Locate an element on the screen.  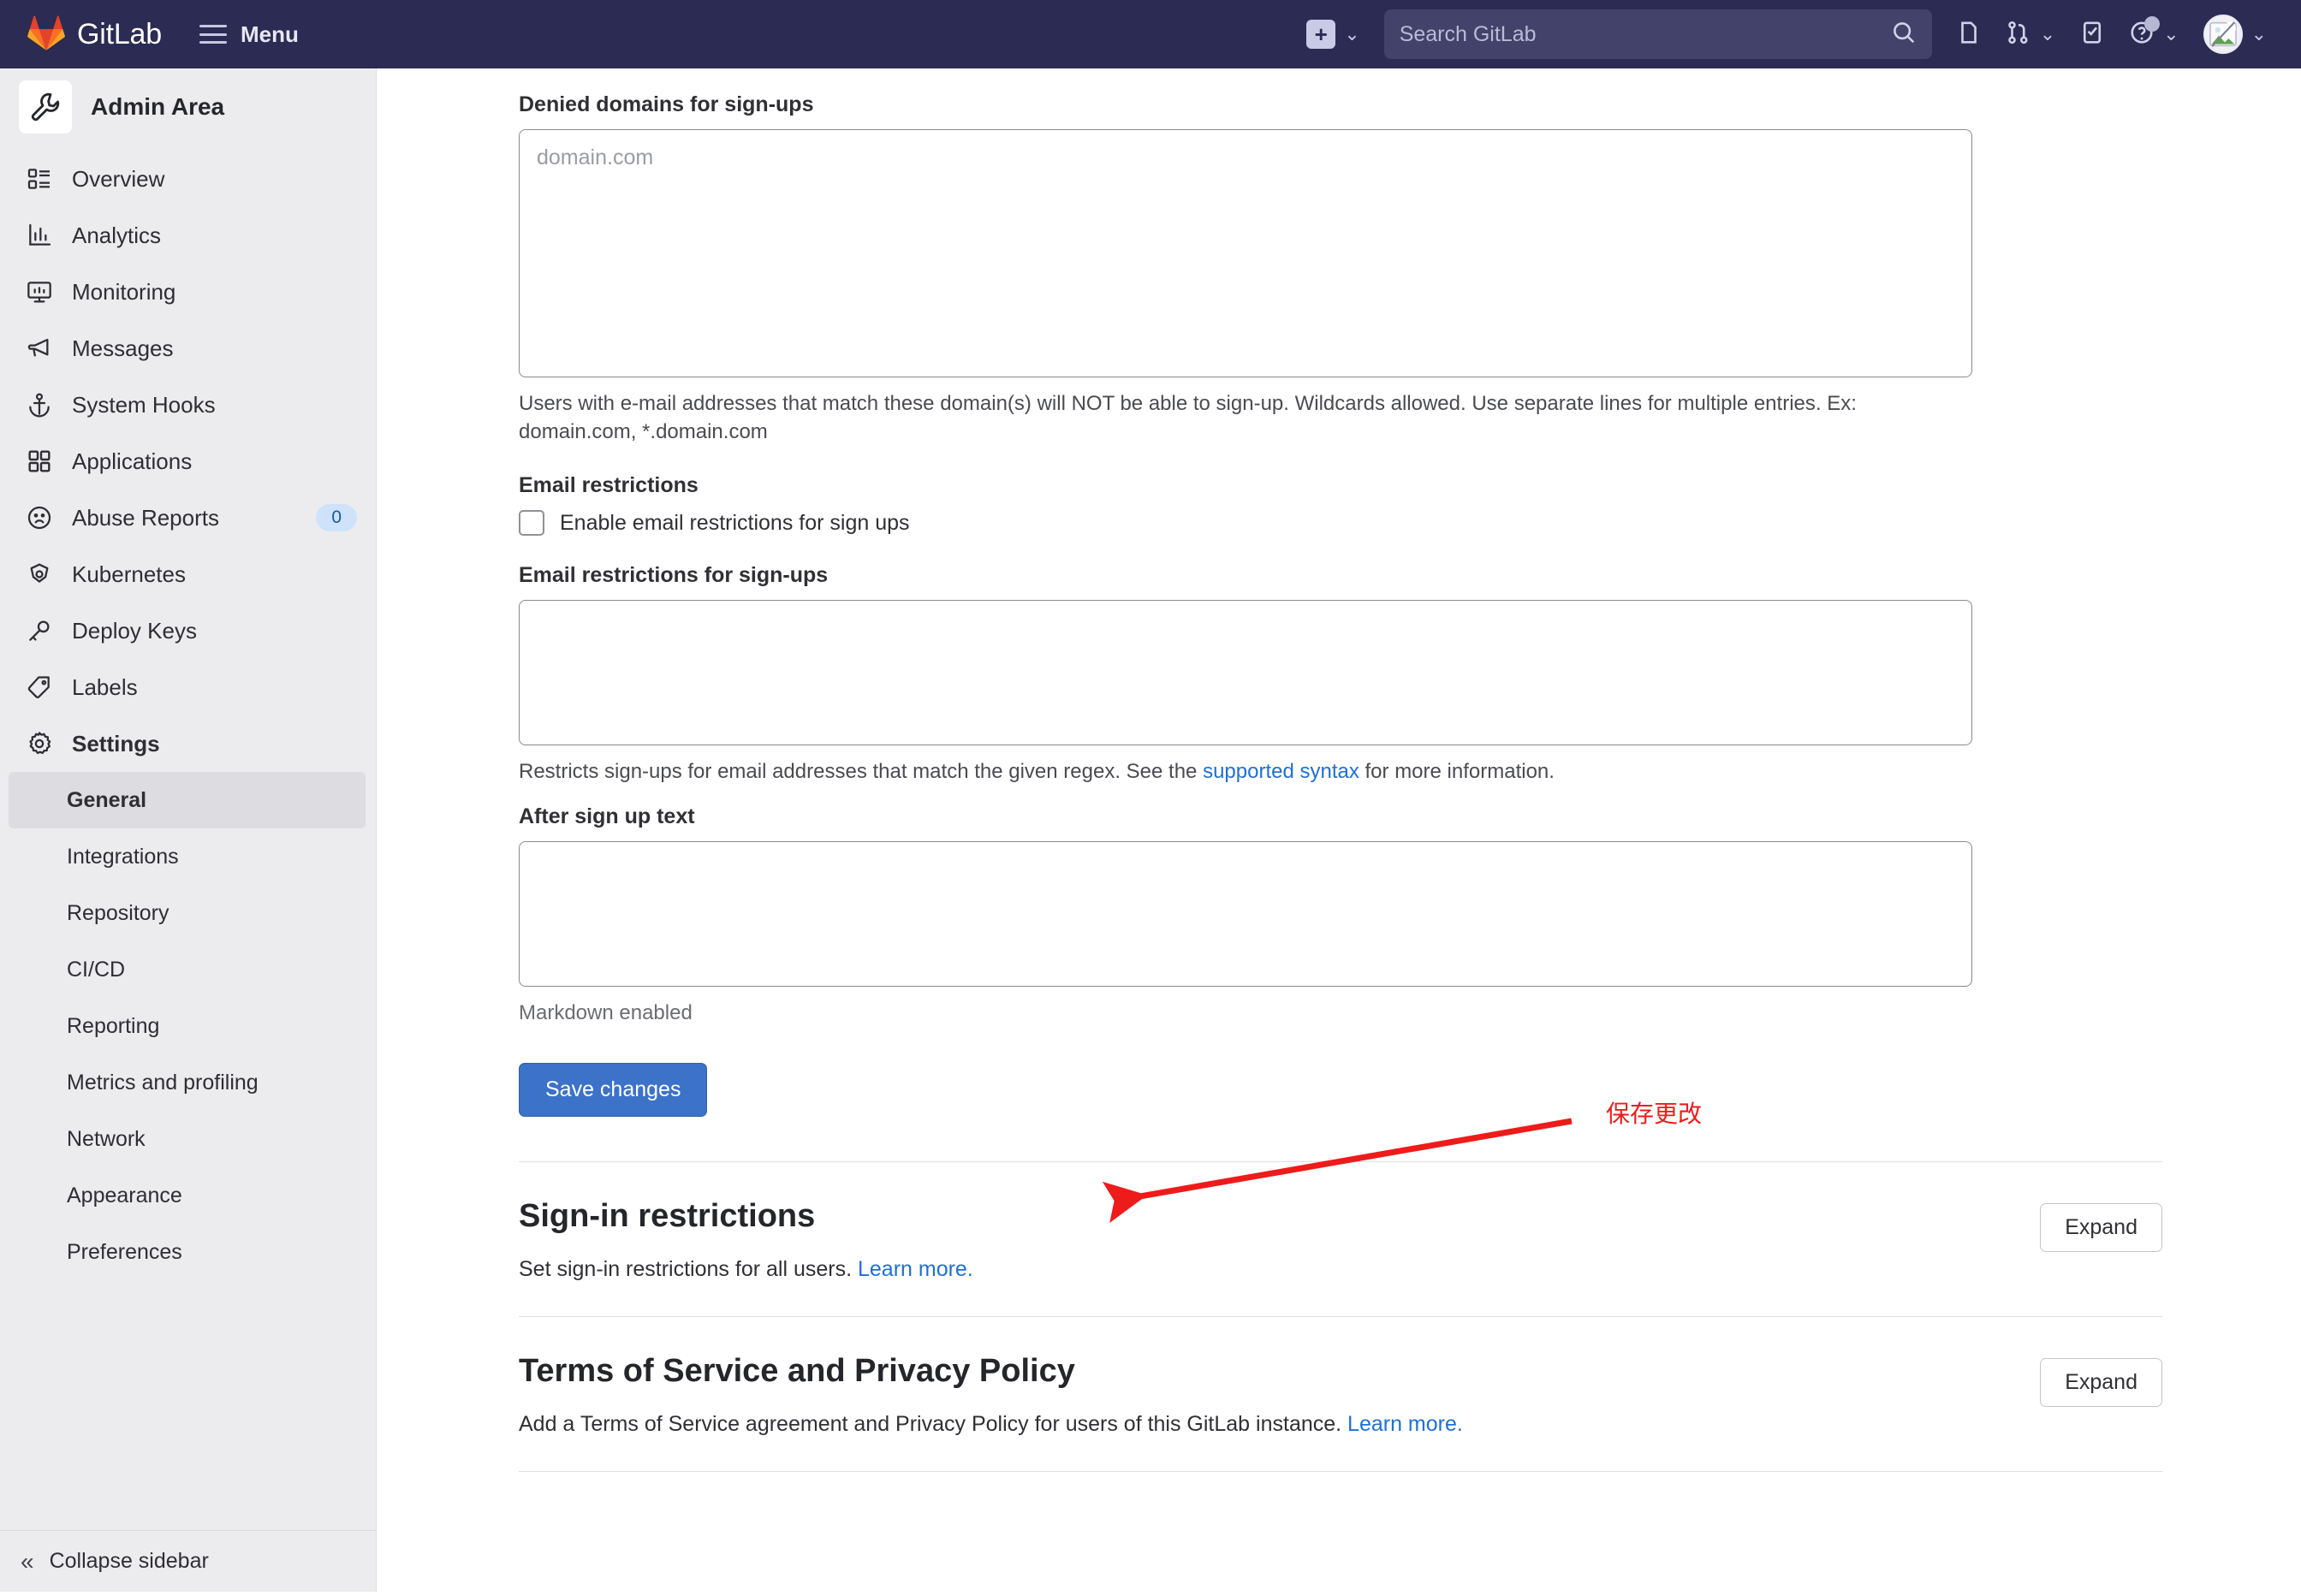
plus-icon: + is located at coordinates (1321, 34).